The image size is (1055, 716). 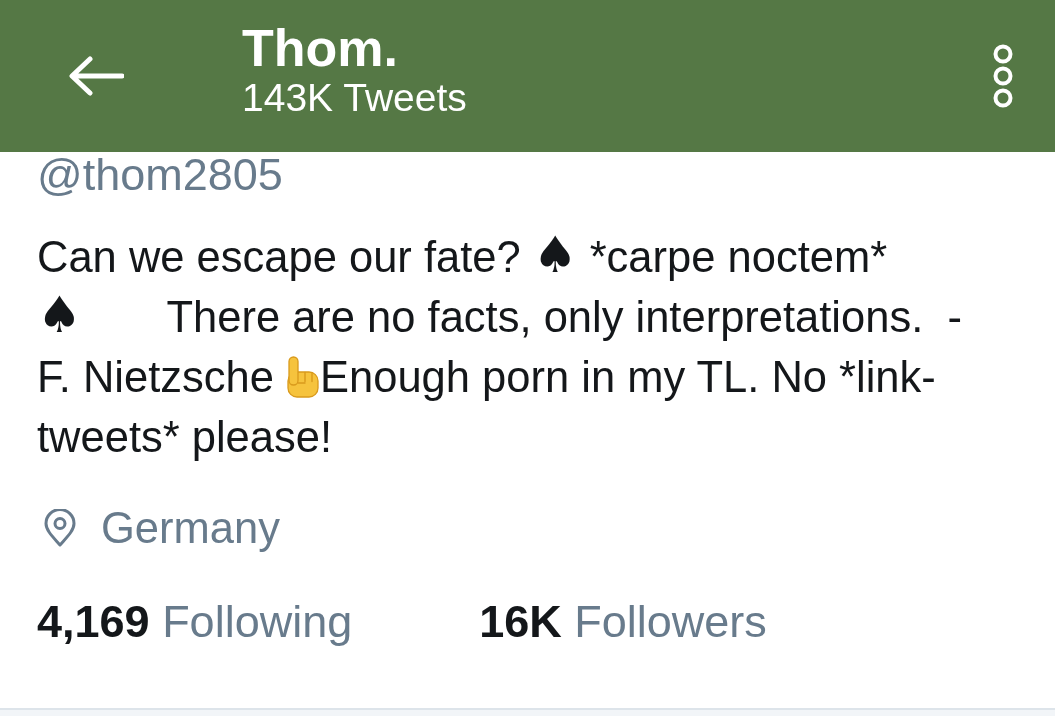 What do you see at coordinates (303, 377) in the screenshot?
I see `pointing-up-hand-icon` at bounding box center [303, 377].